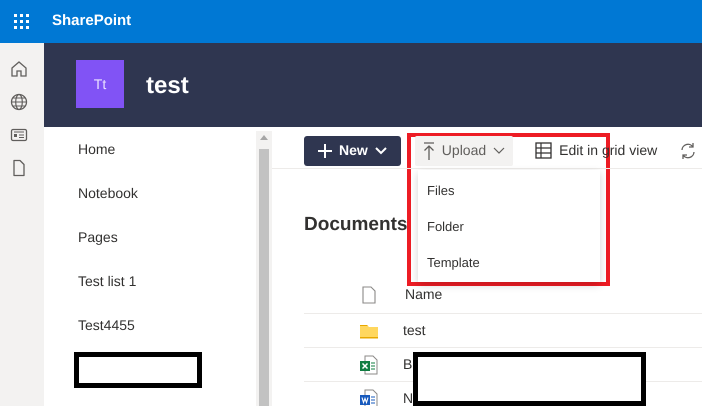 The width and height of the screenshot is (702, 406). What do you see at coordinates (108, 193) in the screenshot?
I see `nav-link: Notebook` at bounding box center [108, 193].